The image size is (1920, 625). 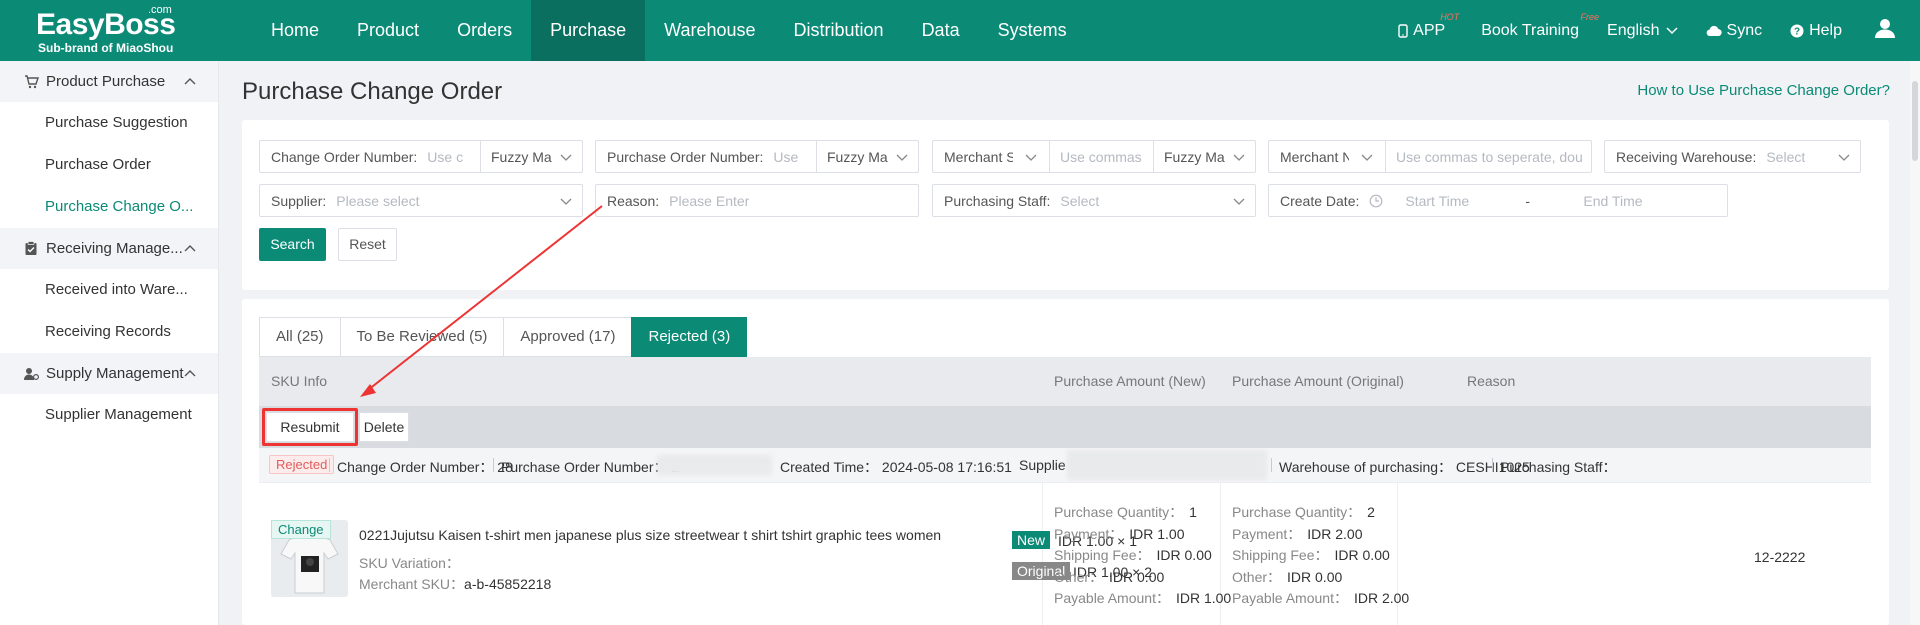 I want to click on create-date-range: Create Date: Start Time - End Time, so click(x=1498, y=200).